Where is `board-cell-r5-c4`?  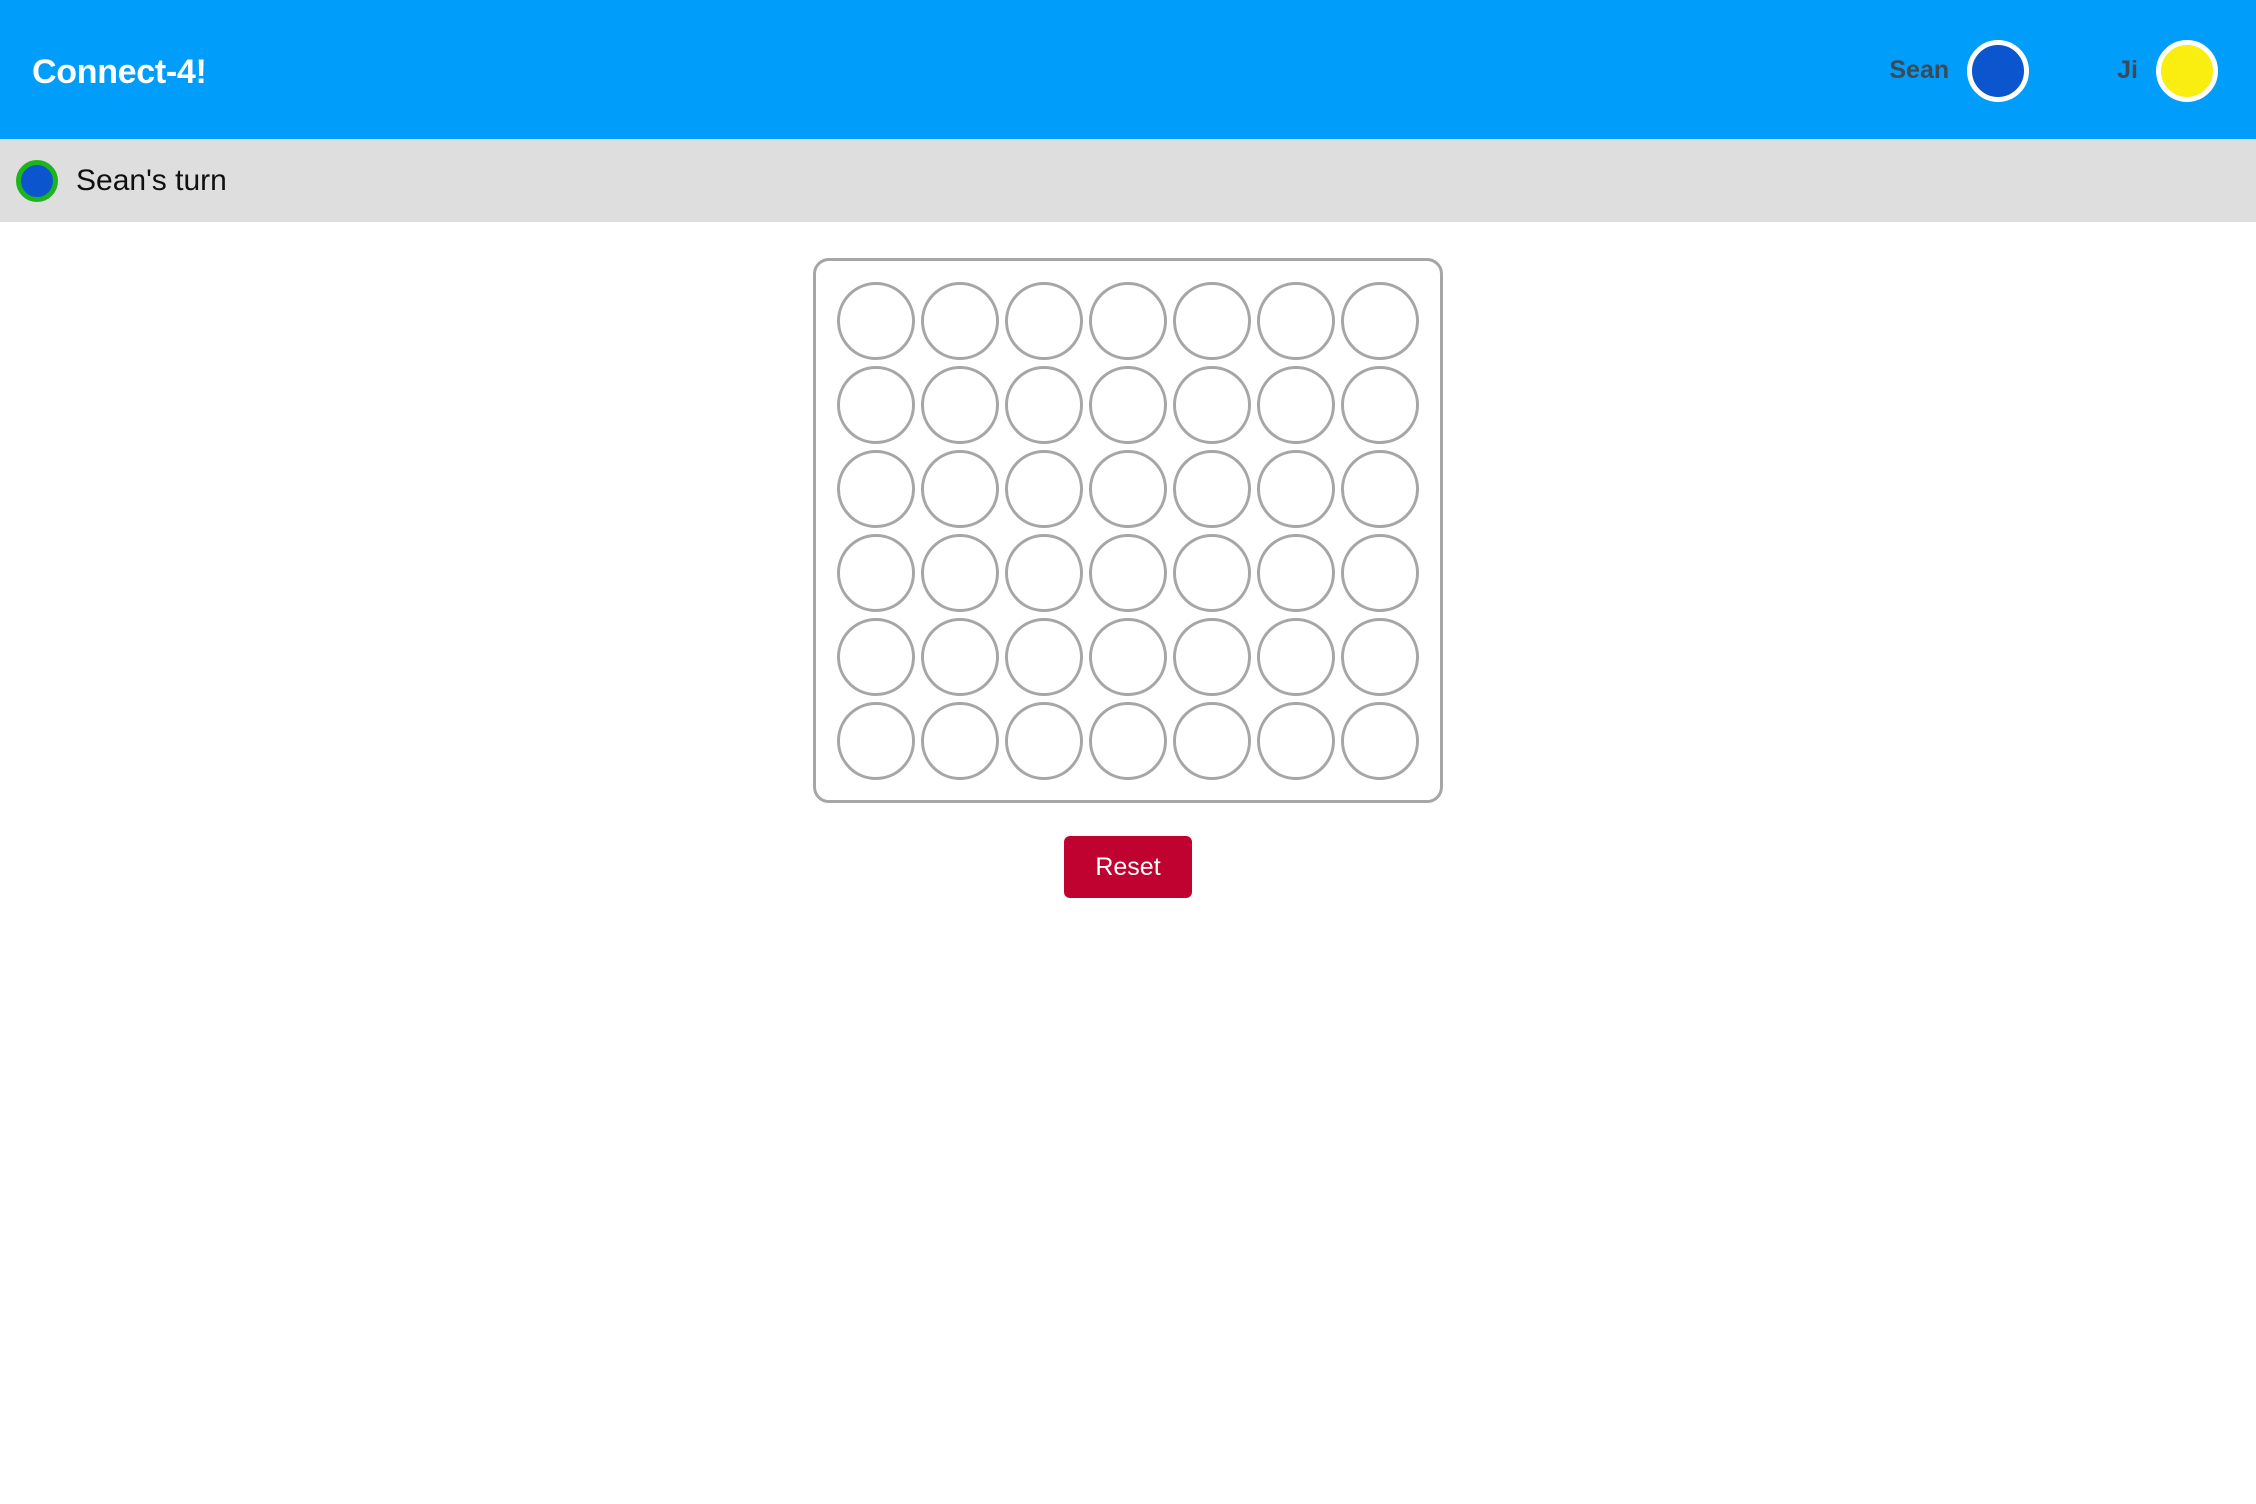 board-cell-r5-c4 is located at coordinates (1212, 741).